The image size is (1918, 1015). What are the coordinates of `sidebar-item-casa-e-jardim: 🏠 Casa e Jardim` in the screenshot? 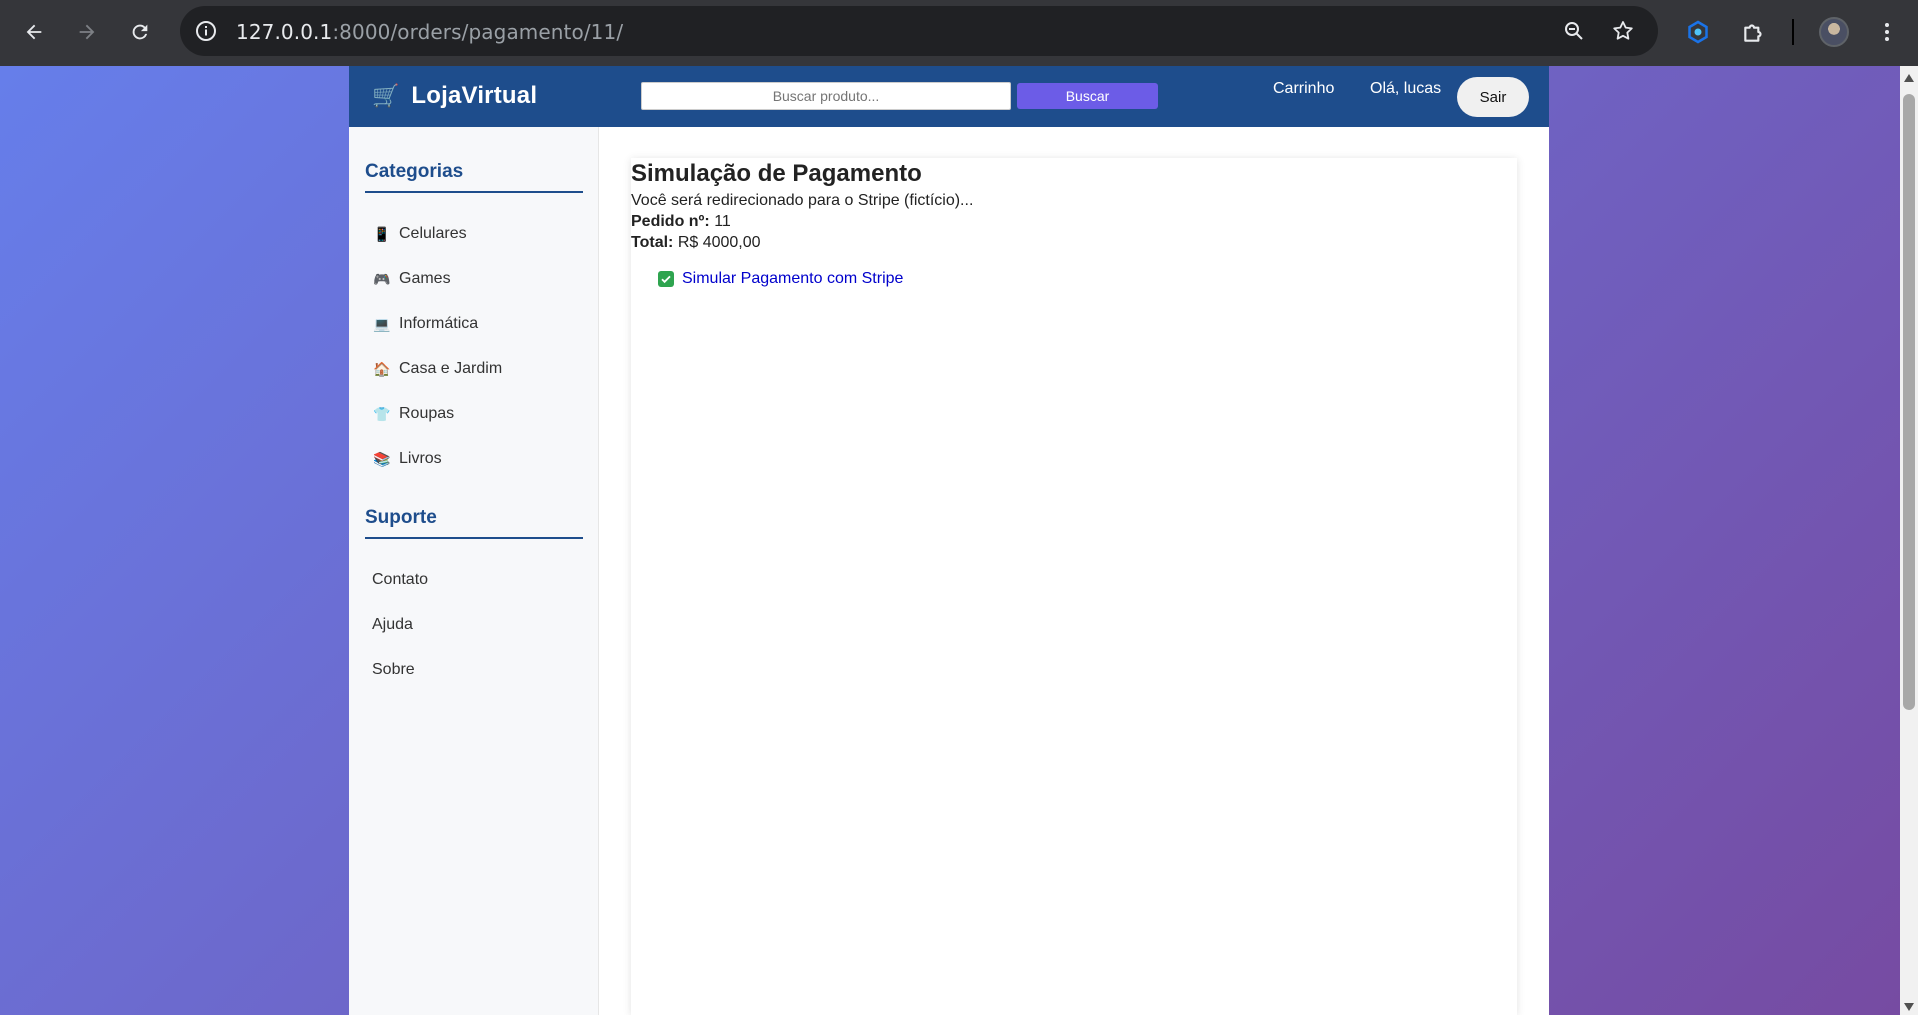 It's located at (437, 369).